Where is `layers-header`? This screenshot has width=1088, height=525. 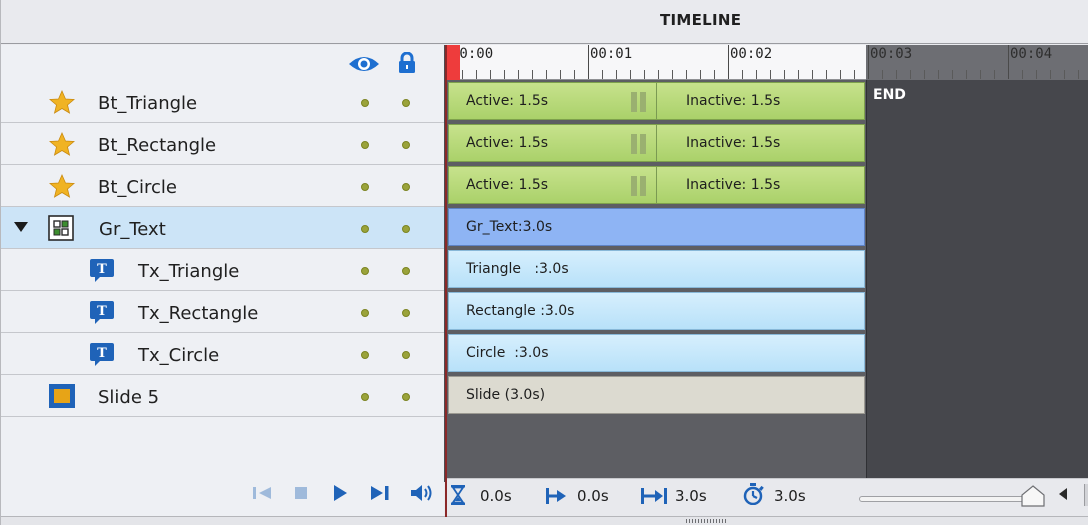
layers-header is located at coordinates (222, 63).